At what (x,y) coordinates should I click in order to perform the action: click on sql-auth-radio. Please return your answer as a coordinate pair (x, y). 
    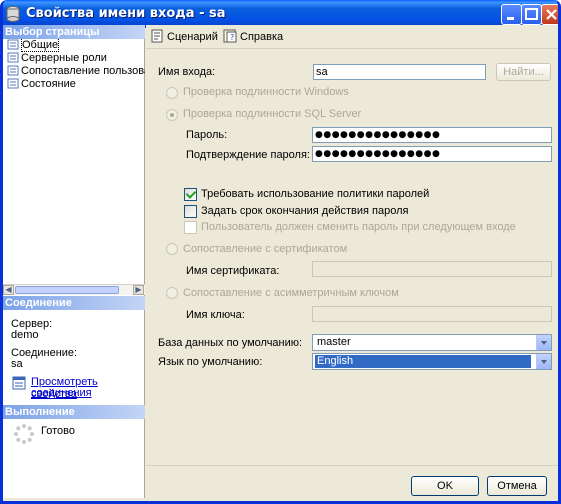
    Looking at the image, I should click on (172, 115).